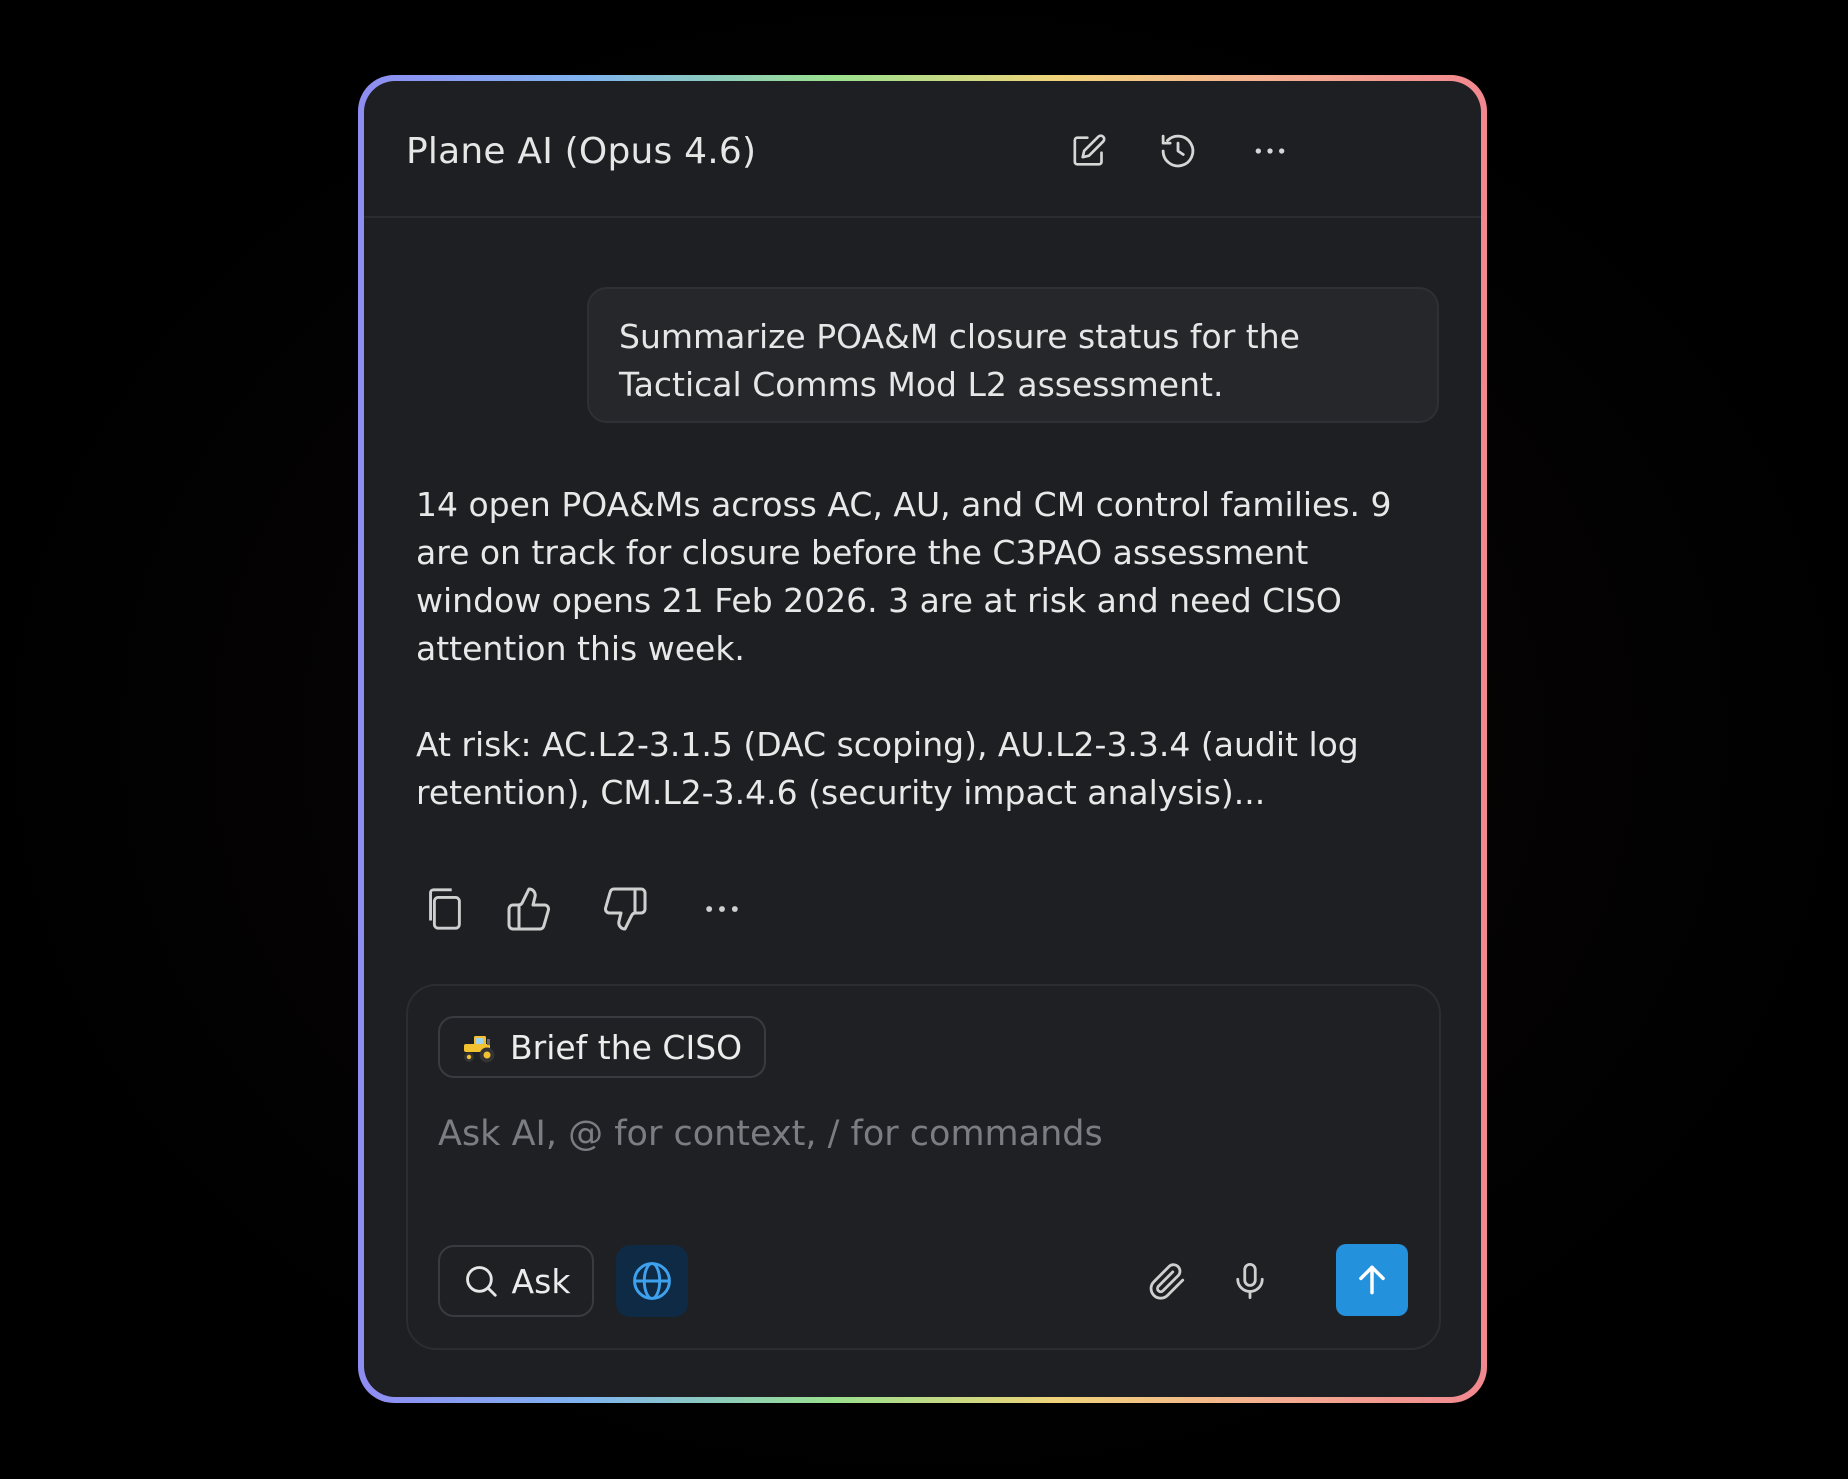 The width and height of the screenshot is (1848, 1479). I want to click on search-icon, so click(481, 1281).